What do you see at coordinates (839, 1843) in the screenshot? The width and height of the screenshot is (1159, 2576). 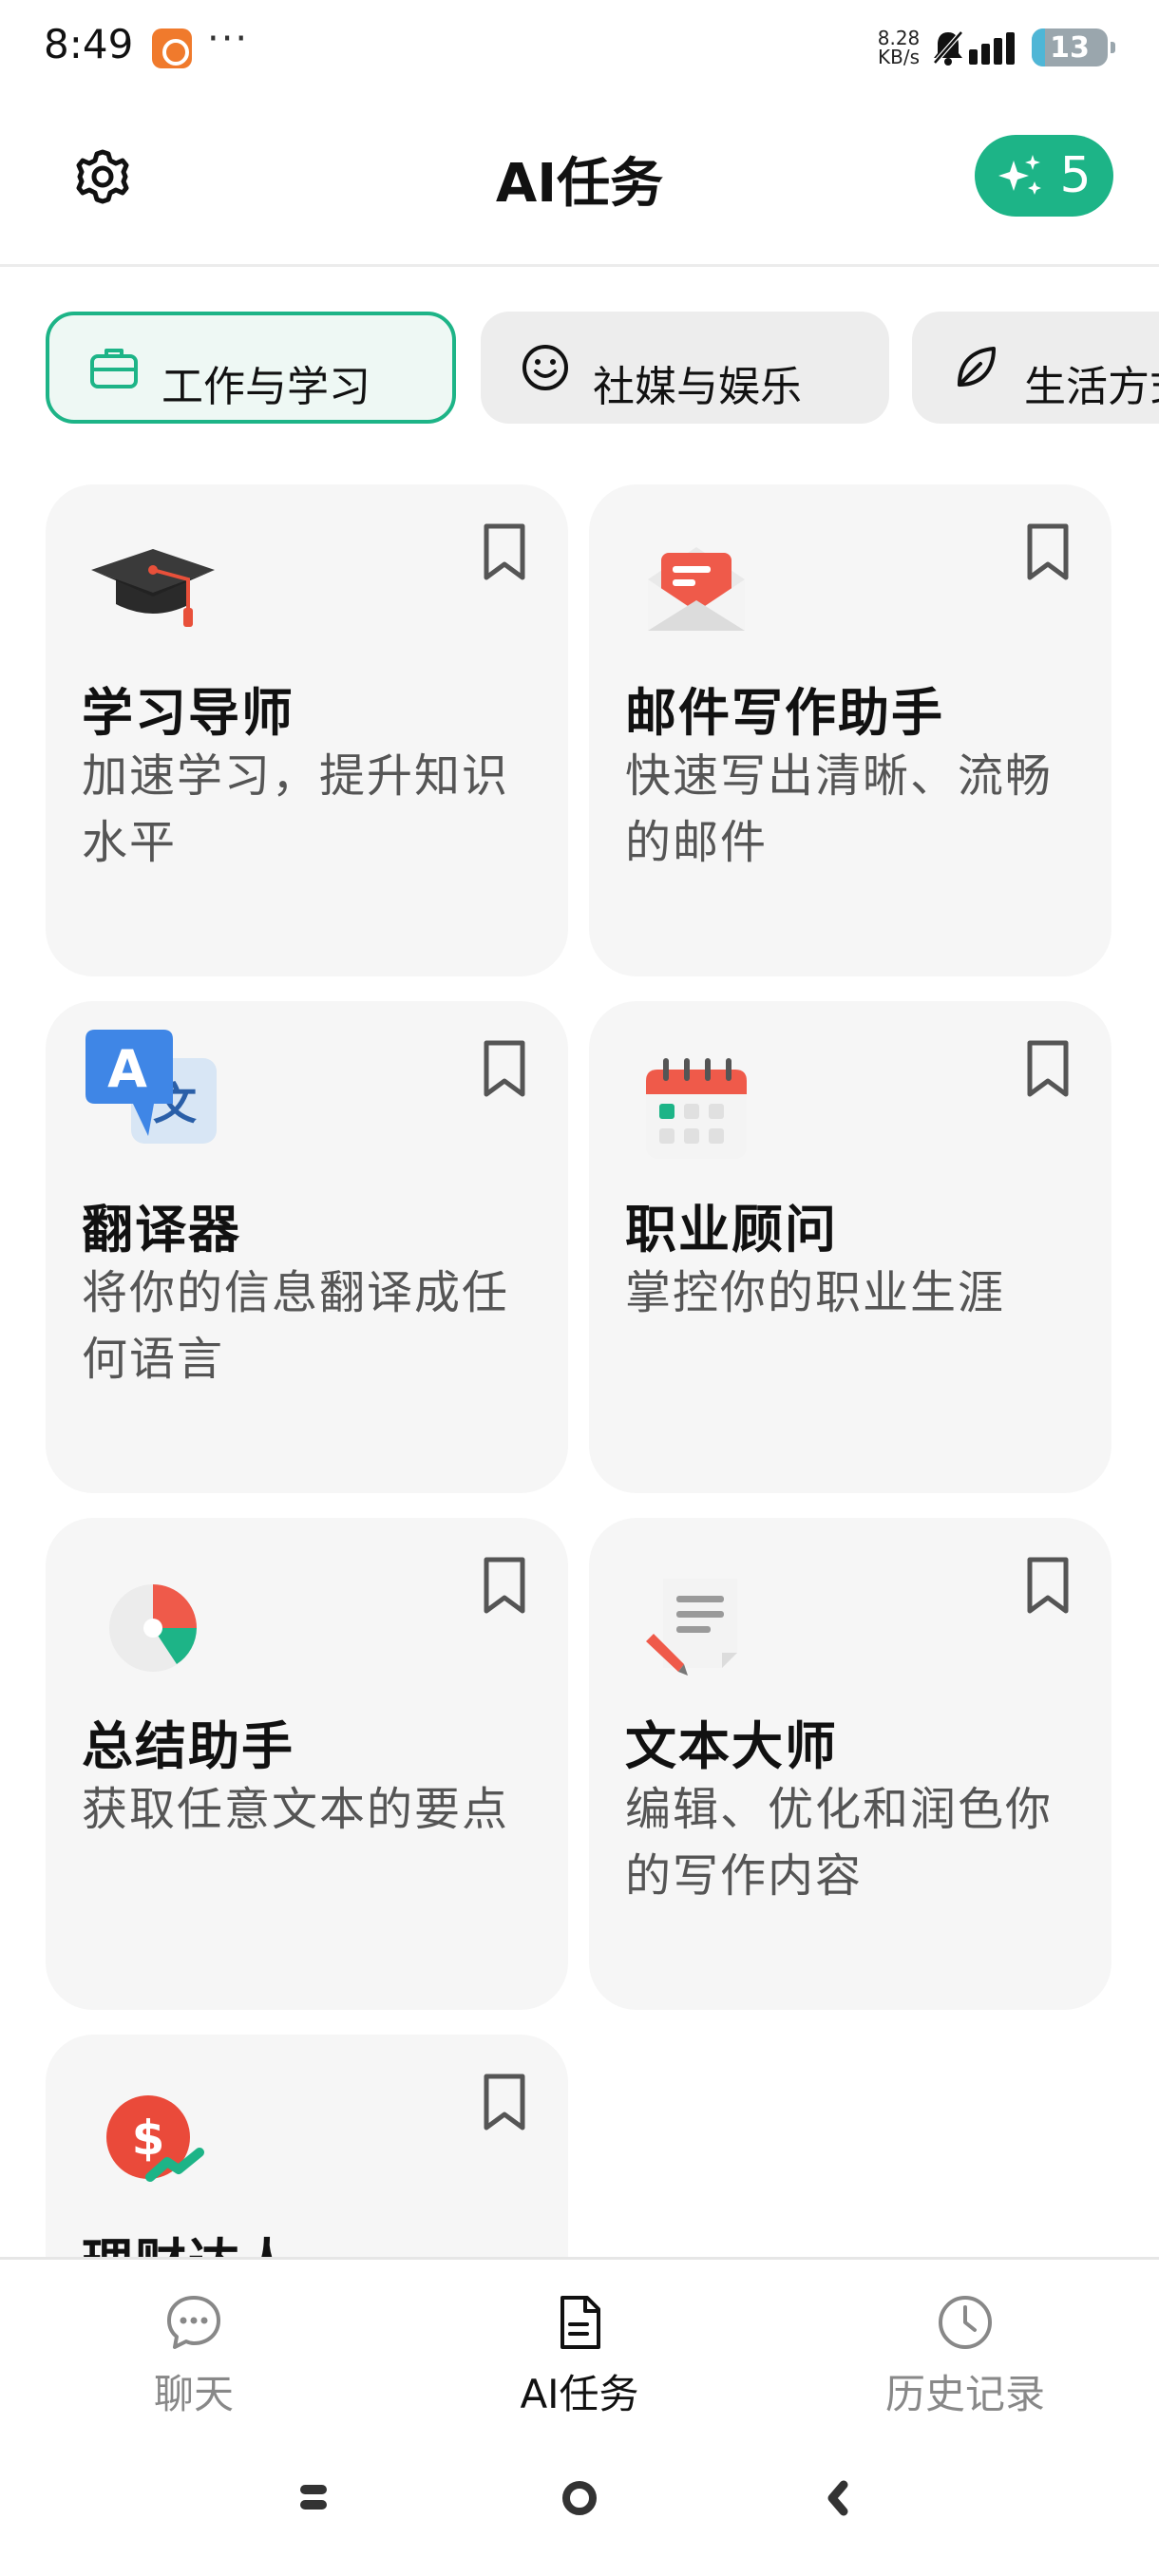 I see `task-description: 编辑、优化和润色你的写作内容` at bounding box center [839, 1843].